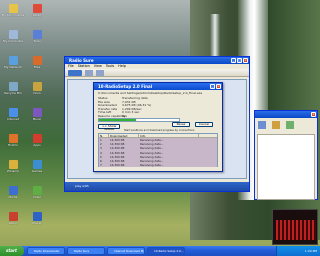 Image resolution: width=320 pixels, height=256 pixels. I want to click on desktop-icon: Player, so click(37, 218).